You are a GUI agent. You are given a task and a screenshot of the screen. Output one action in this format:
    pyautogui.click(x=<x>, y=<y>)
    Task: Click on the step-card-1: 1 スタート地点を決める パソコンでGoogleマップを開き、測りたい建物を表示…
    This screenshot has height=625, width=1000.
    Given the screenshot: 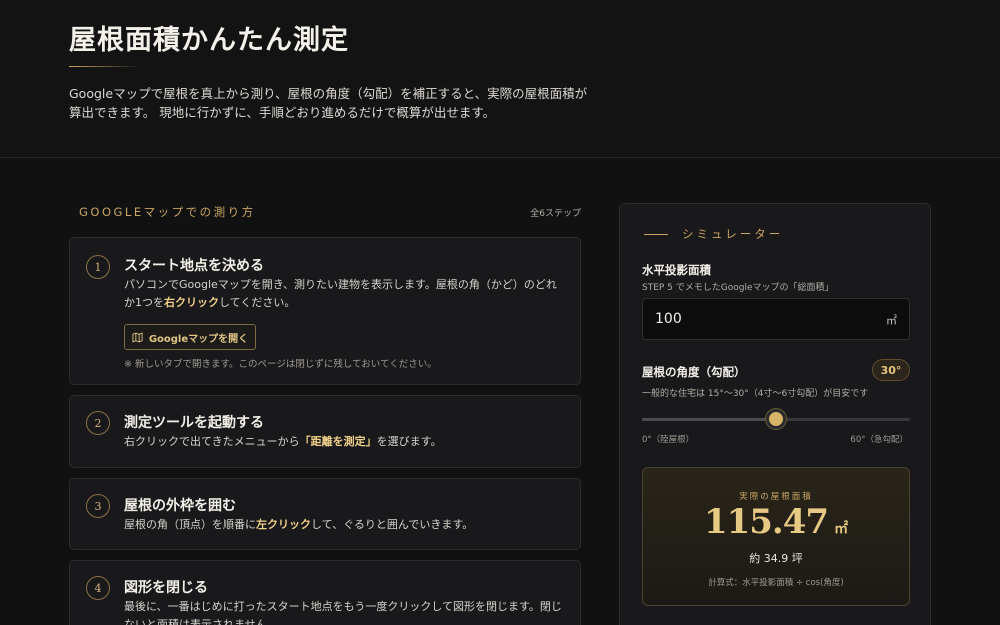 What is the action you would take?
    pyautogui.click(x=325, y=311)
    